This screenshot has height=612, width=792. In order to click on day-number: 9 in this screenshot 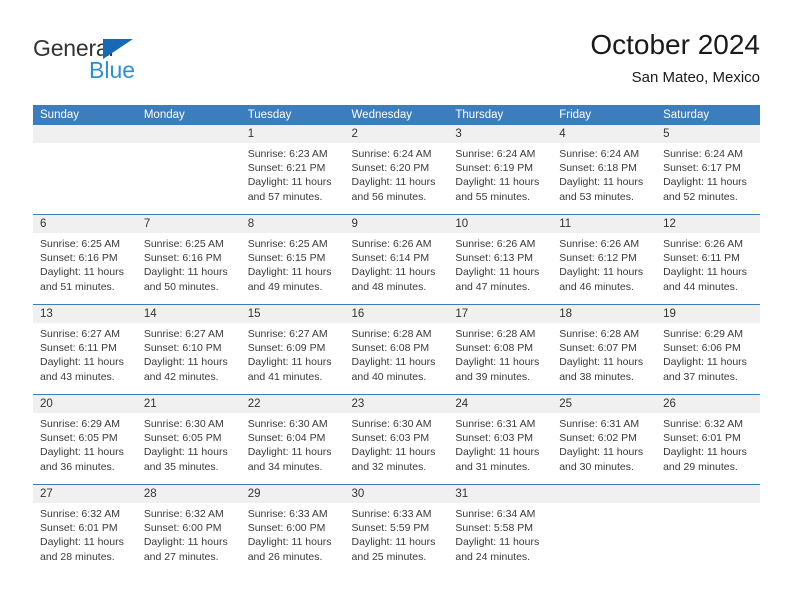, I will do `click(396, 224)`.